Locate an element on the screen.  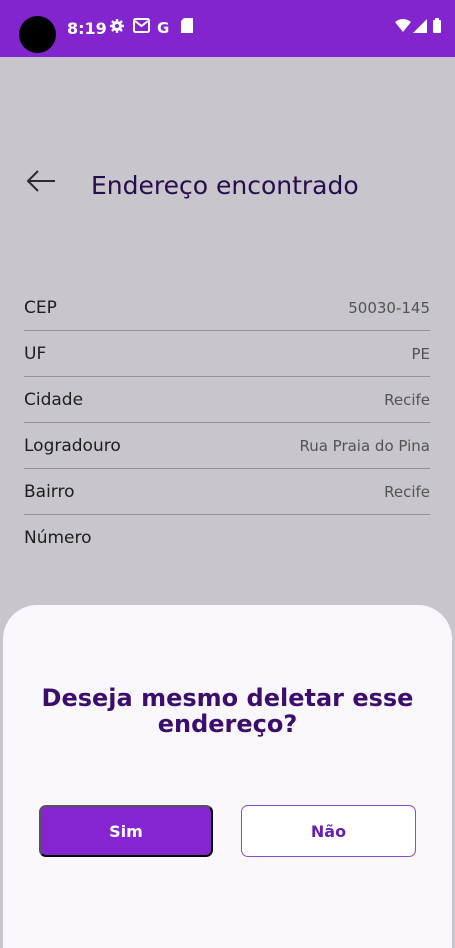
status-time: 8:19 is located at coordinates (87, 28).